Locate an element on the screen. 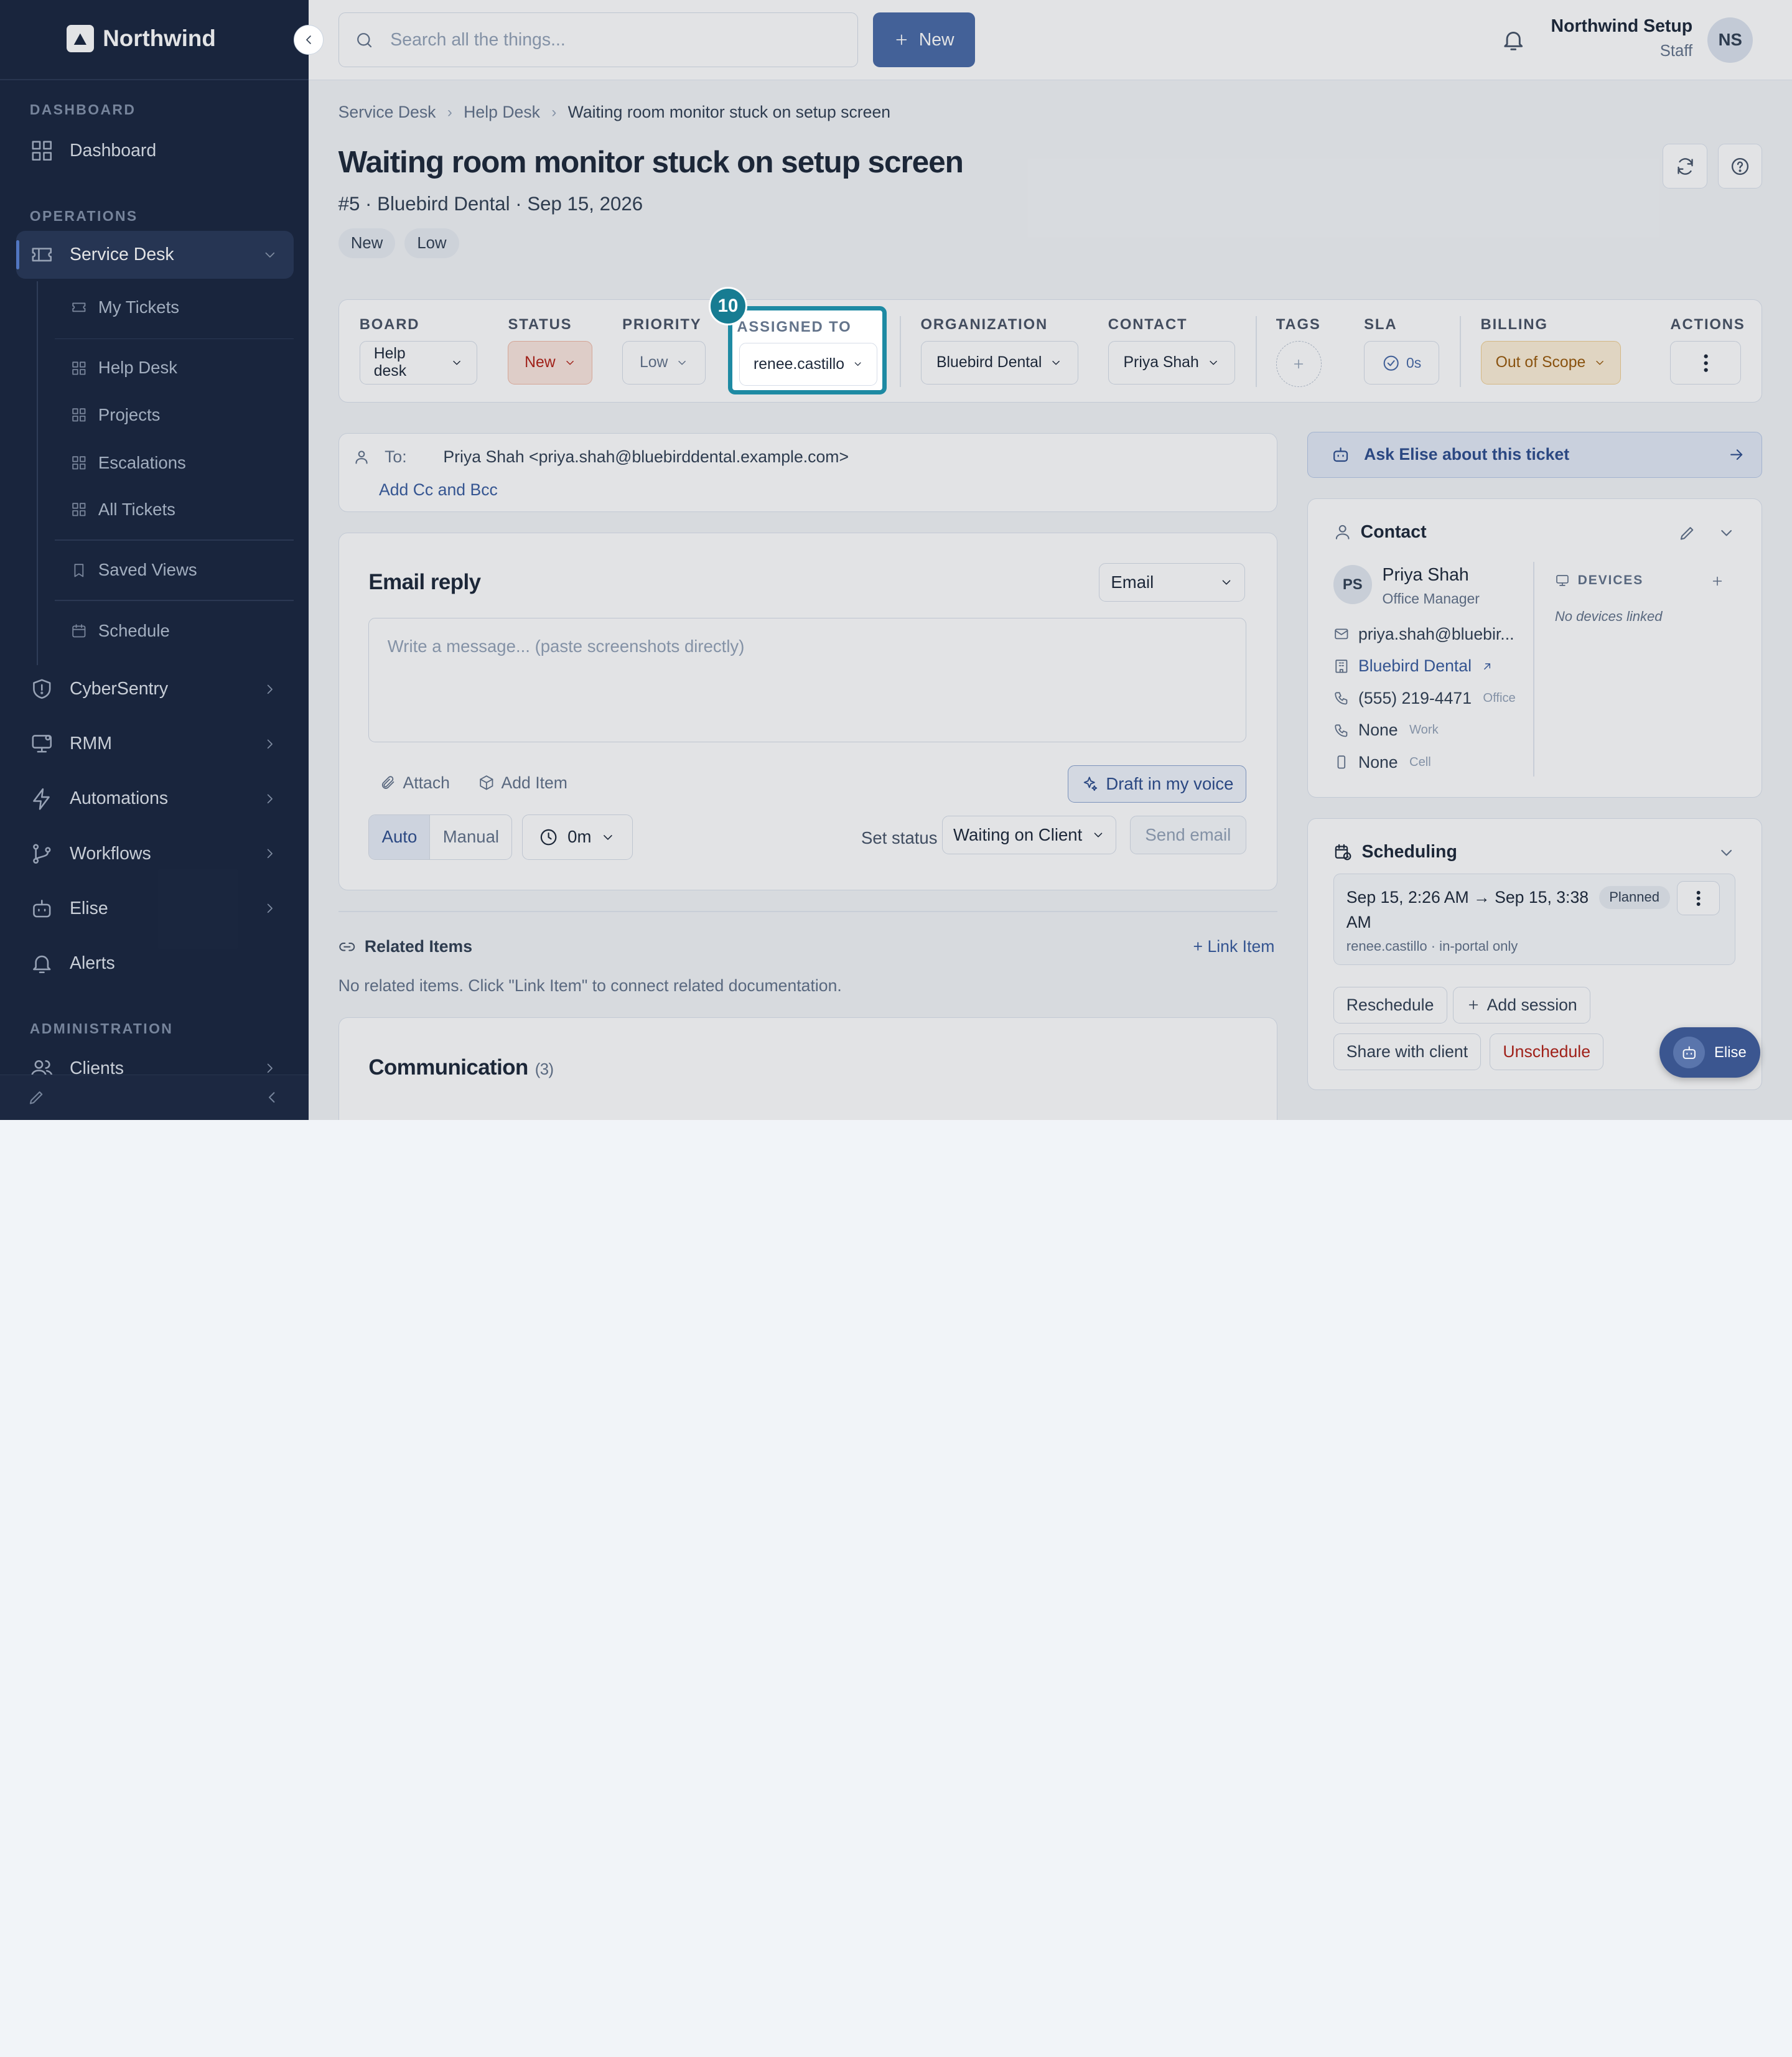  add-tag-button is located at coordinates (1299, 364).